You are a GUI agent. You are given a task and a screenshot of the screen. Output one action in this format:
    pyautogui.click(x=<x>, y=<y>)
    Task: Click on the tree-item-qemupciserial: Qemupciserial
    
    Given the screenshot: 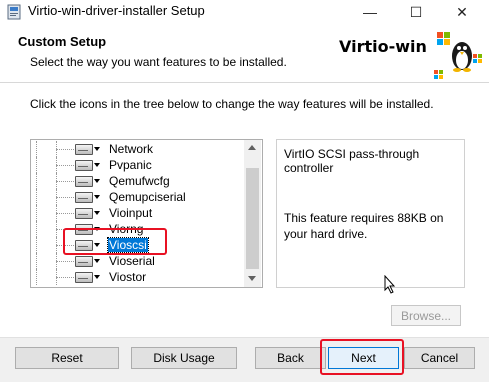 What is the action you would take?
    pyautogui.click(x=137, y=197)
    